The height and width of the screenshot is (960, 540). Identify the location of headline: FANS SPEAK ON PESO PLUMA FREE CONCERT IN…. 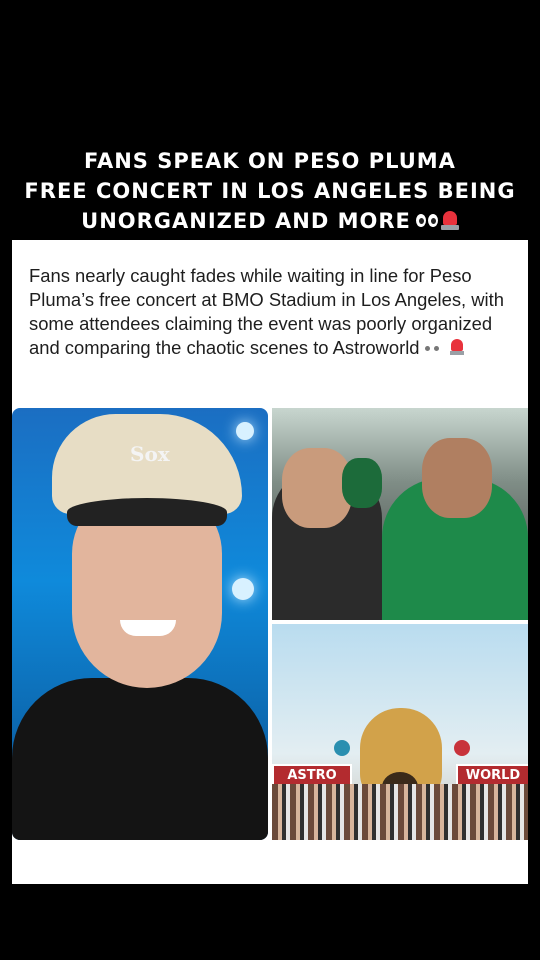
(270, 191).